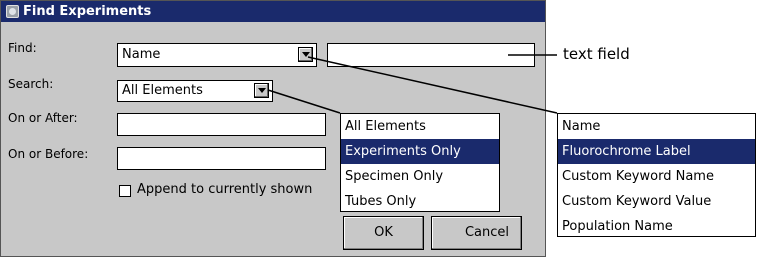 Image resolution: width=757 pixels, height=257 pixels. Describe the element at coordinates (596, 54) in the screenshot. I see `text-field-annotation: text field` at that location.